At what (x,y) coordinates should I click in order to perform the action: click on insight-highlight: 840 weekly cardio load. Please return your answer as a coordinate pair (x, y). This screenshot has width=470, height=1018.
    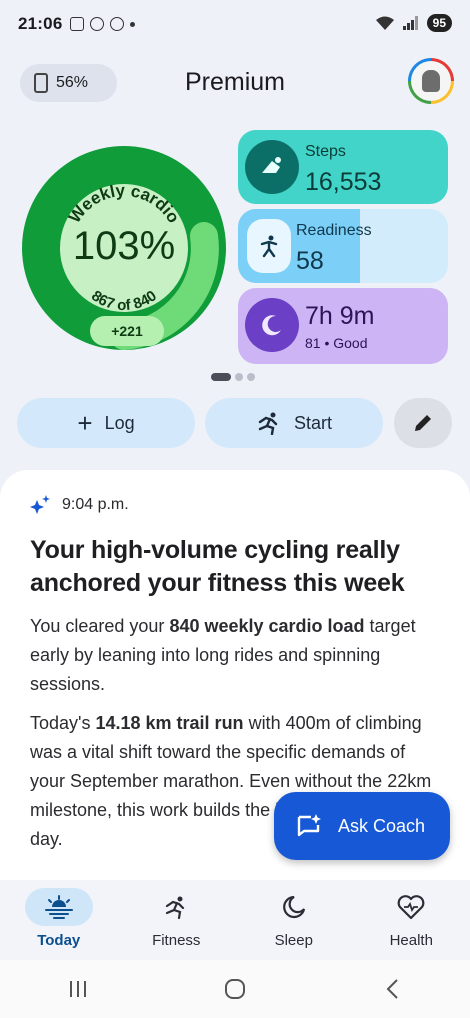
    Looking at the image, I should click on (267, 626).